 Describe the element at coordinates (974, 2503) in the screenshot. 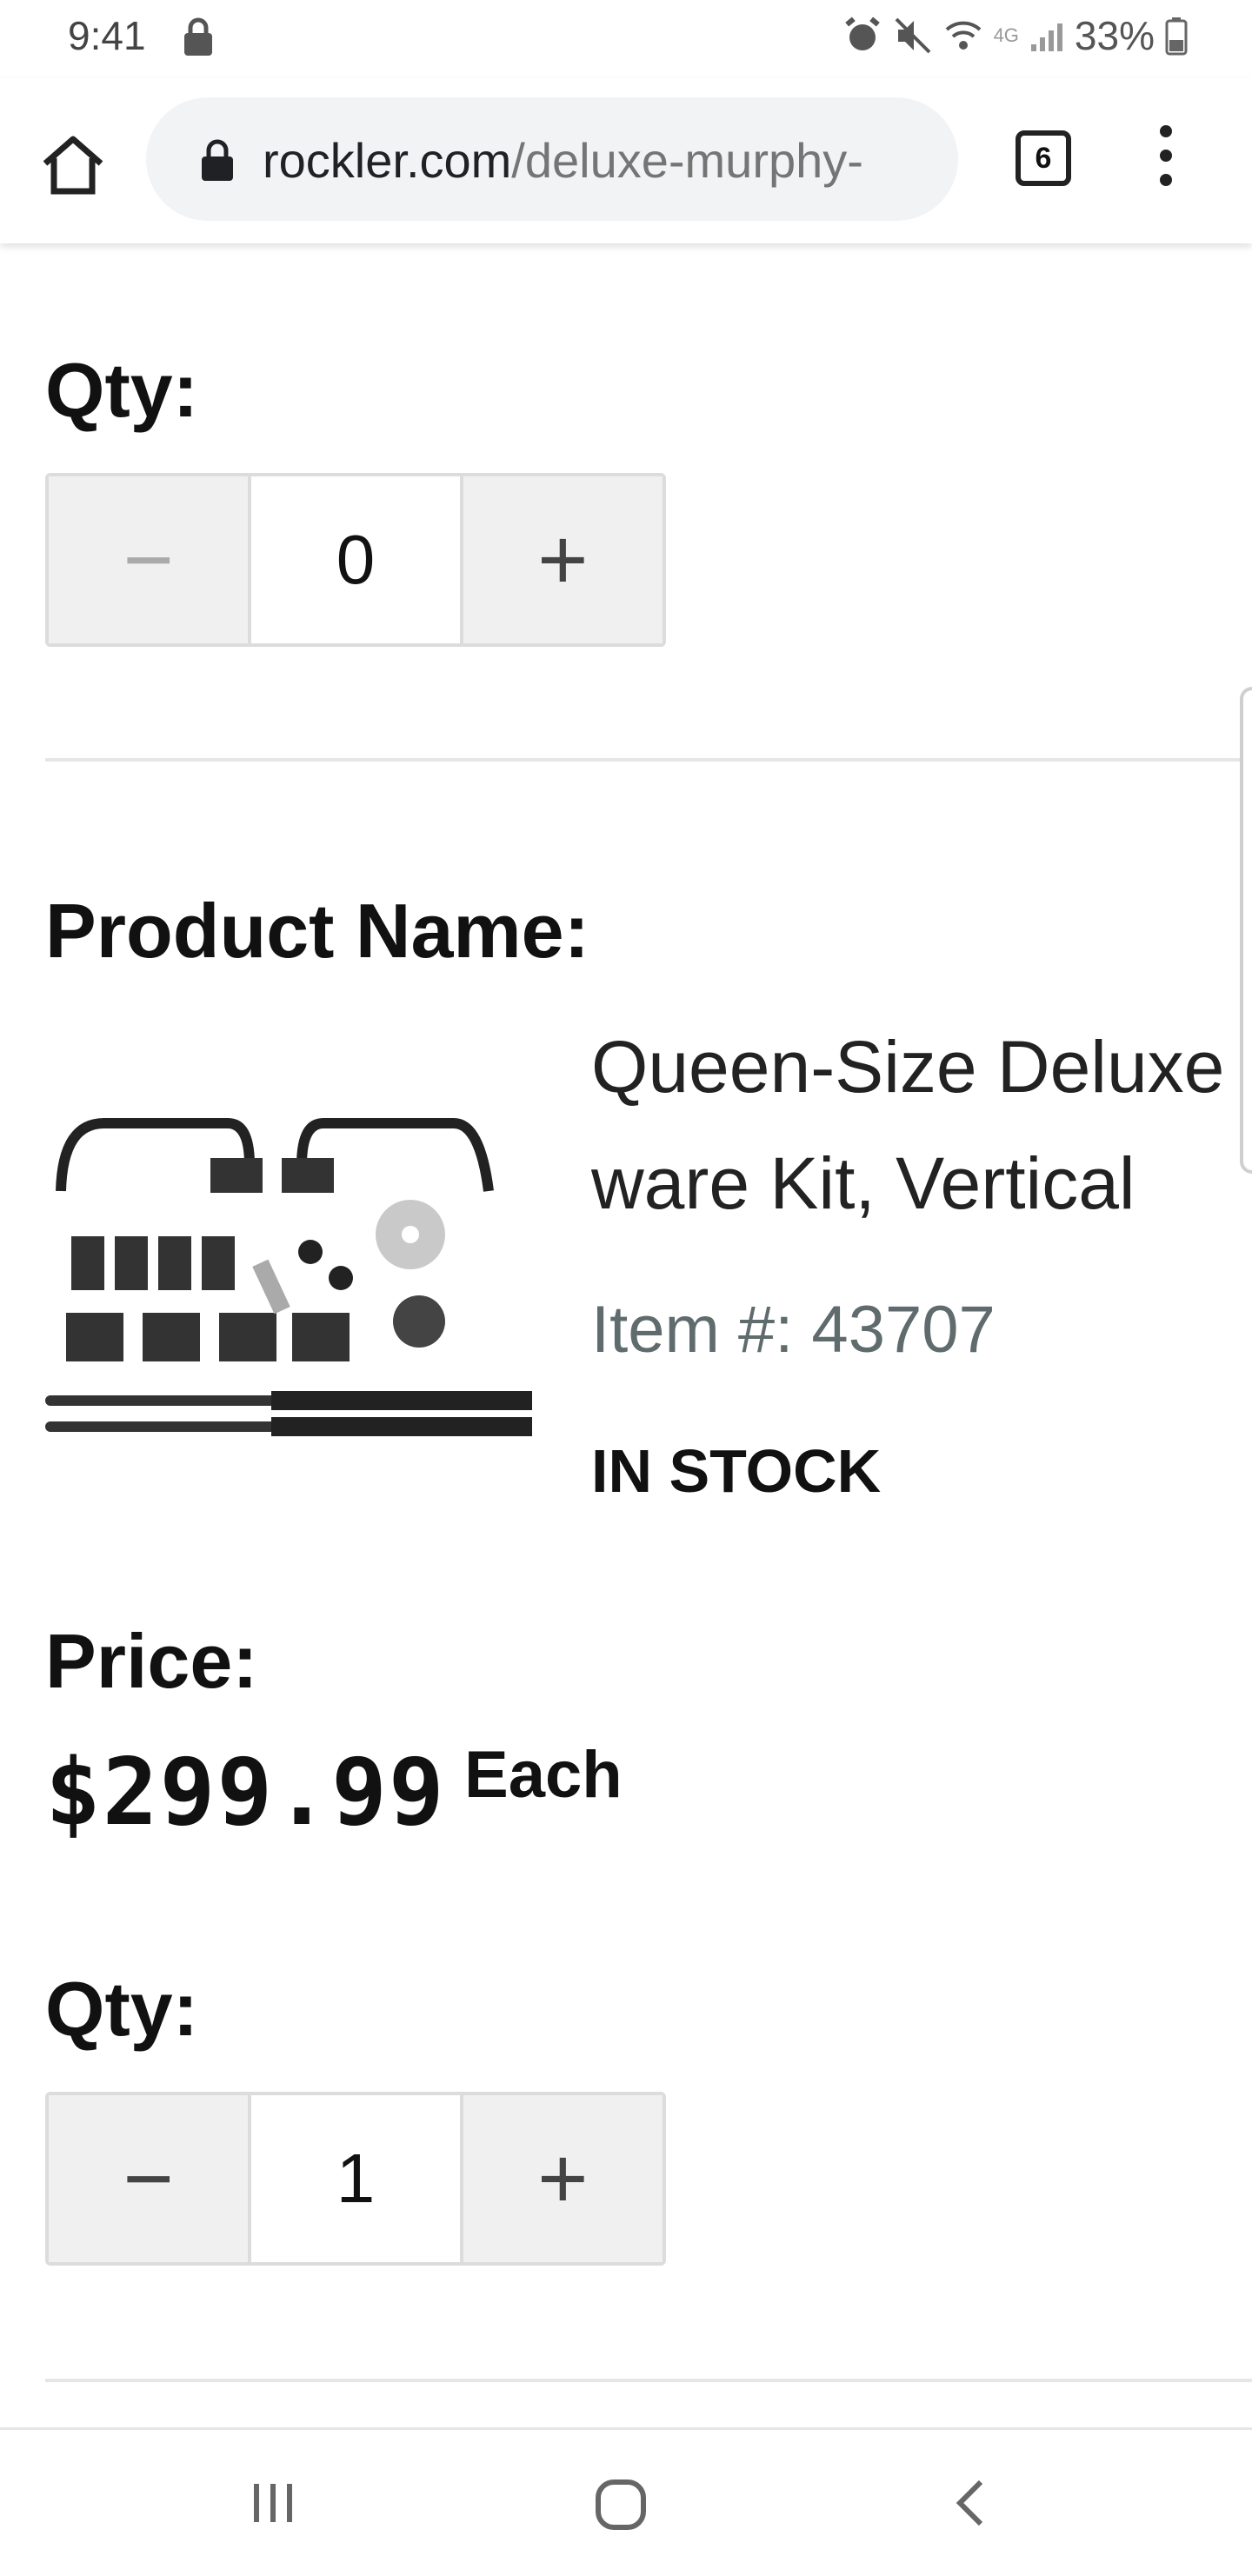

I see `back-icon` at that location.